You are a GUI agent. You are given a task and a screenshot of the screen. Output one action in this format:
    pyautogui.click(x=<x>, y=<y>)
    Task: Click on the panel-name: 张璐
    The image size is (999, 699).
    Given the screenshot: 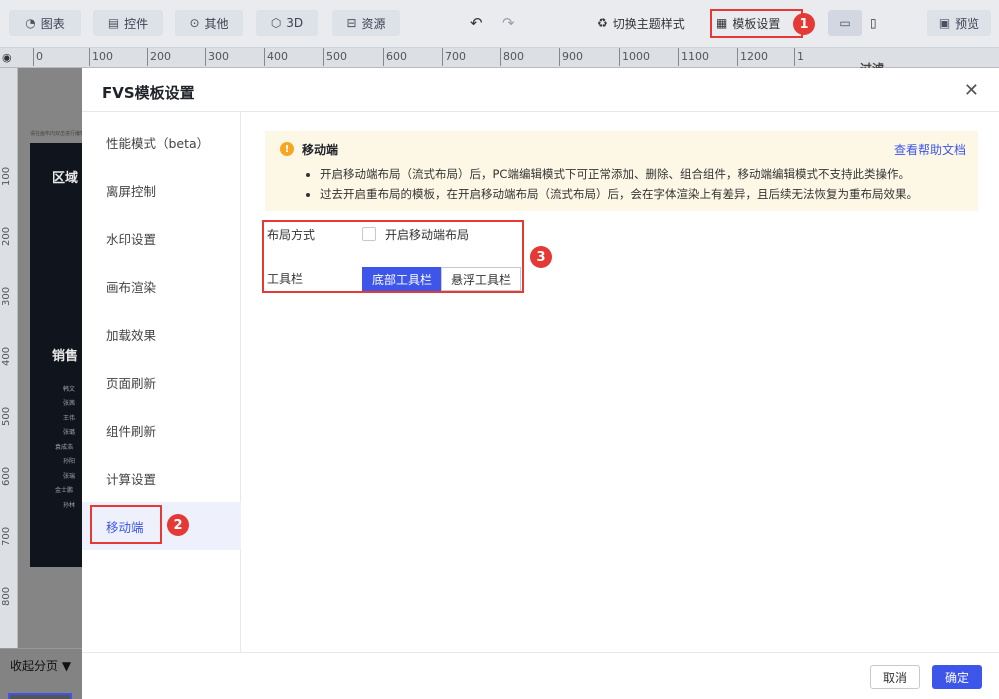 What is the action you would take?
    pyautogui.click(x=69, y=432)
    